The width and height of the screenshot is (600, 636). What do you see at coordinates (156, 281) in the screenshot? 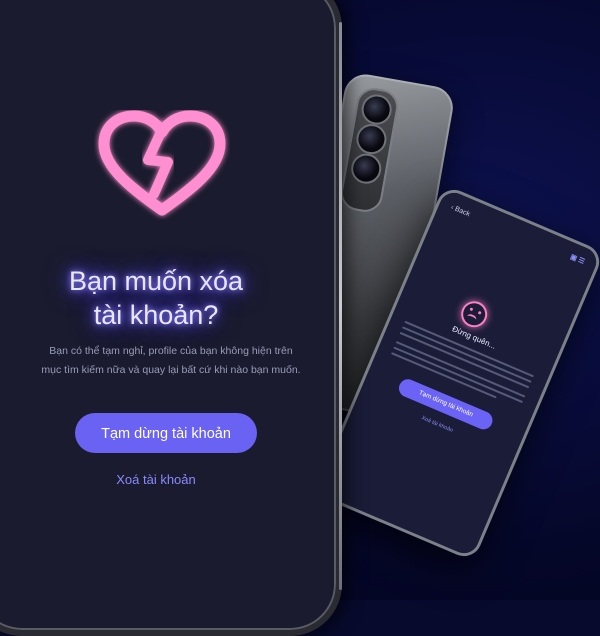
I see `title-line-1: Bạn muốn xóa` at bounding box center [156, 281].